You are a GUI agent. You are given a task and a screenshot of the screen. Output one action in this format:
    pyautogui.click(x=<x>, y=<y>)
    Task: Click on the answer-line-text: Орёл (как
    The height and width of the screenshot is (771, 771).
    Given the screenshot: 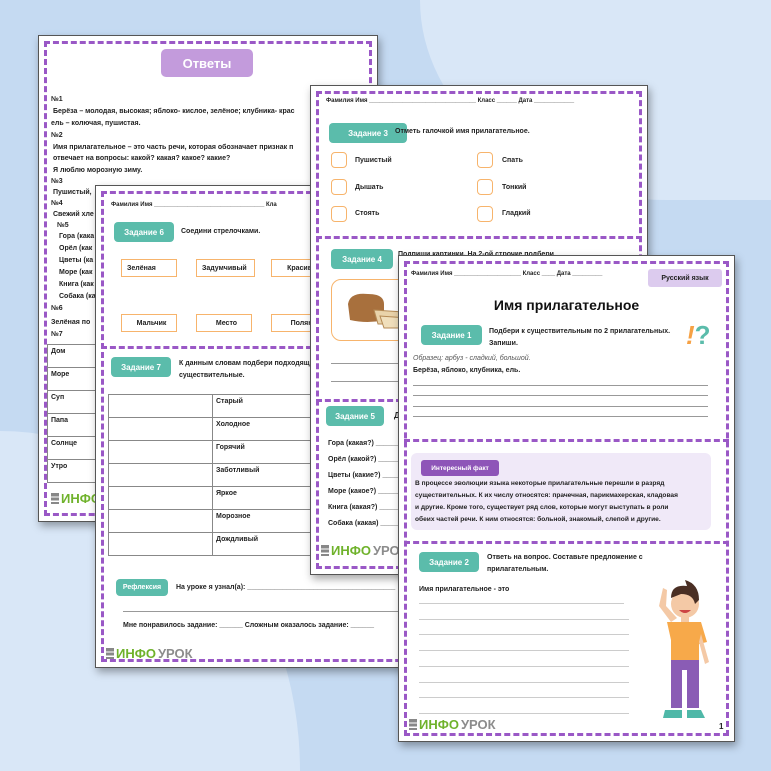 What is the action you would take?
    pyautogui.click(x=76, y=248)
    